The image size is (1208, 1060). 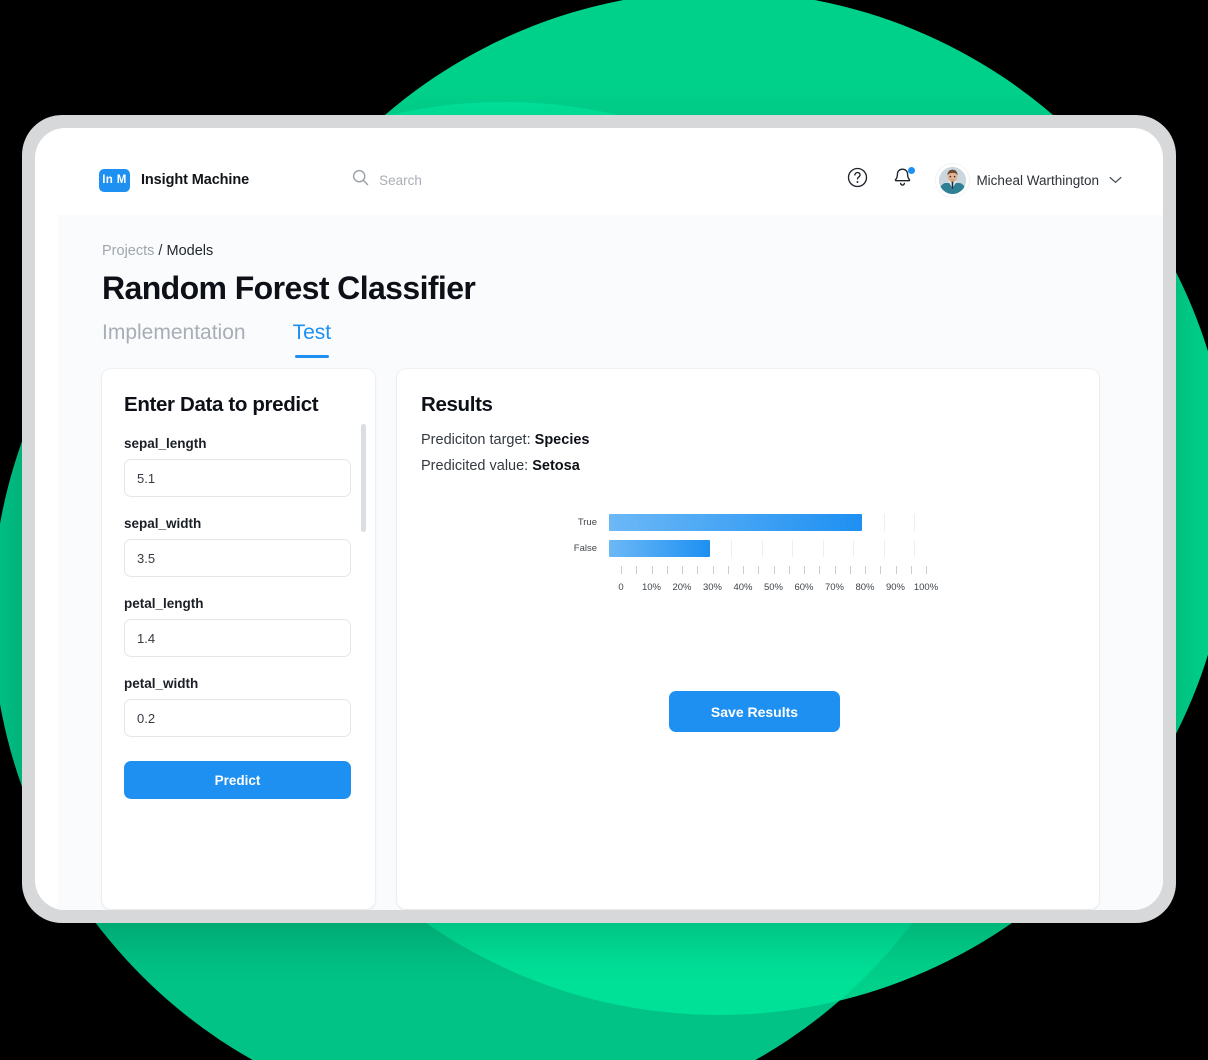 What do you see at coordinates (587, 522) in the screenshot?
I see `chart-category-label: True` at bounding box center [587, 522].